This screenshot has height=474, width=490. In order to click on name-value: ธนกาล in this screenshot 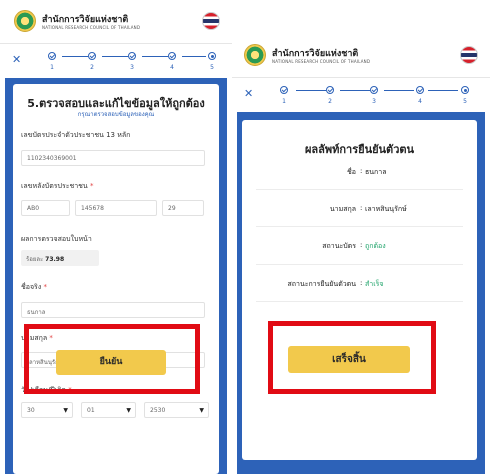, I will do `click(376, 172)`.